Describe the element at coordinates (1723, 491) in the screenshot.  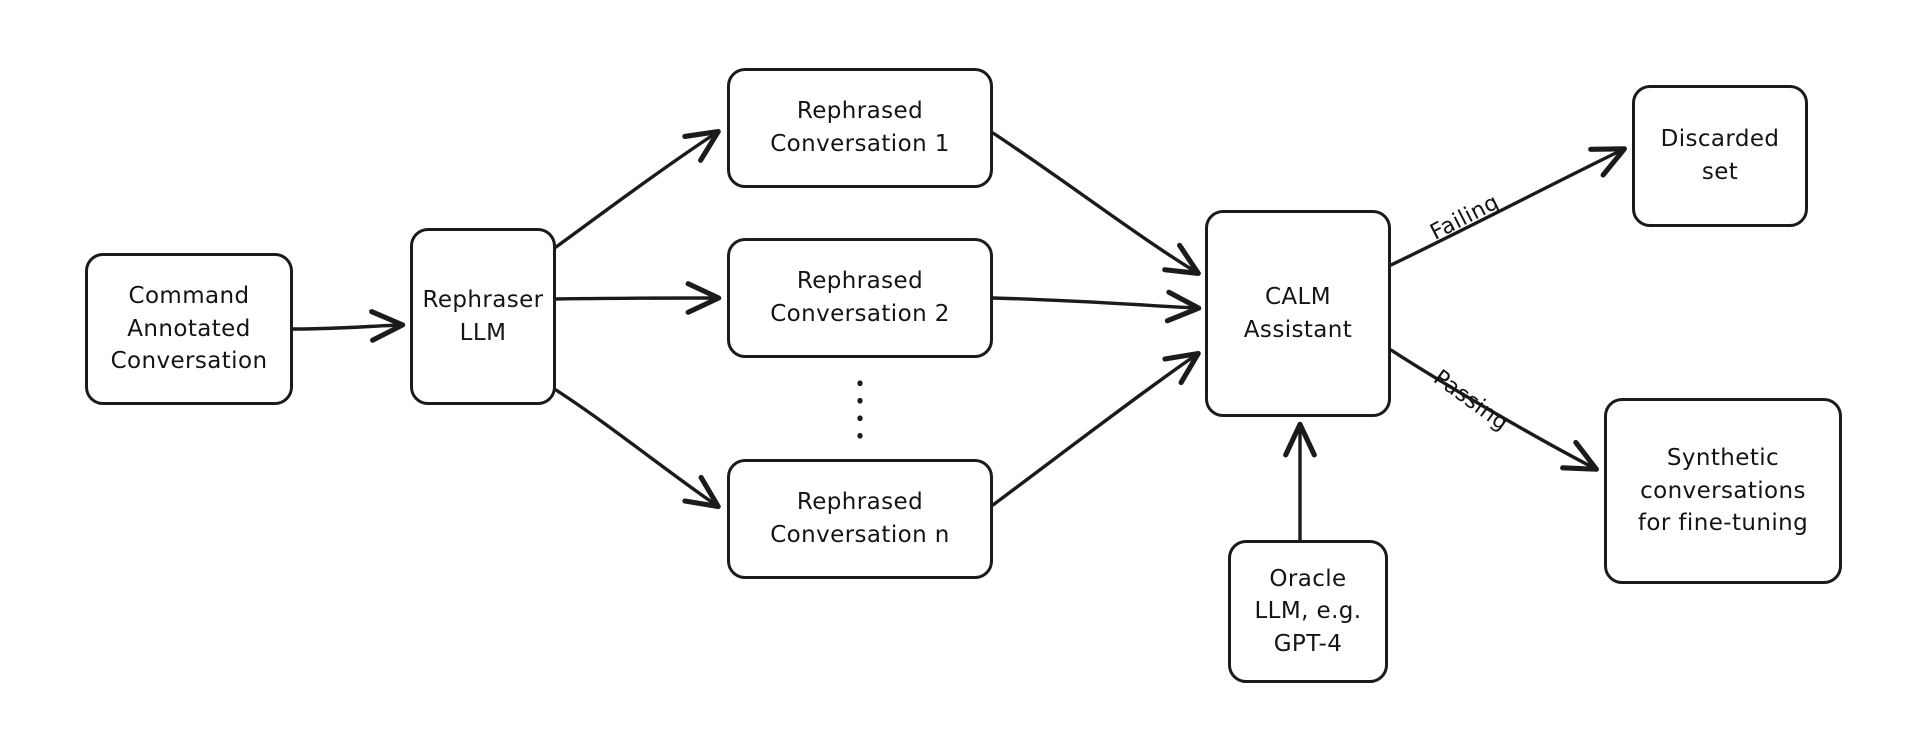
I see `node-synthetic-conversations: Synthetic conversations for fine-tuning` at that location.